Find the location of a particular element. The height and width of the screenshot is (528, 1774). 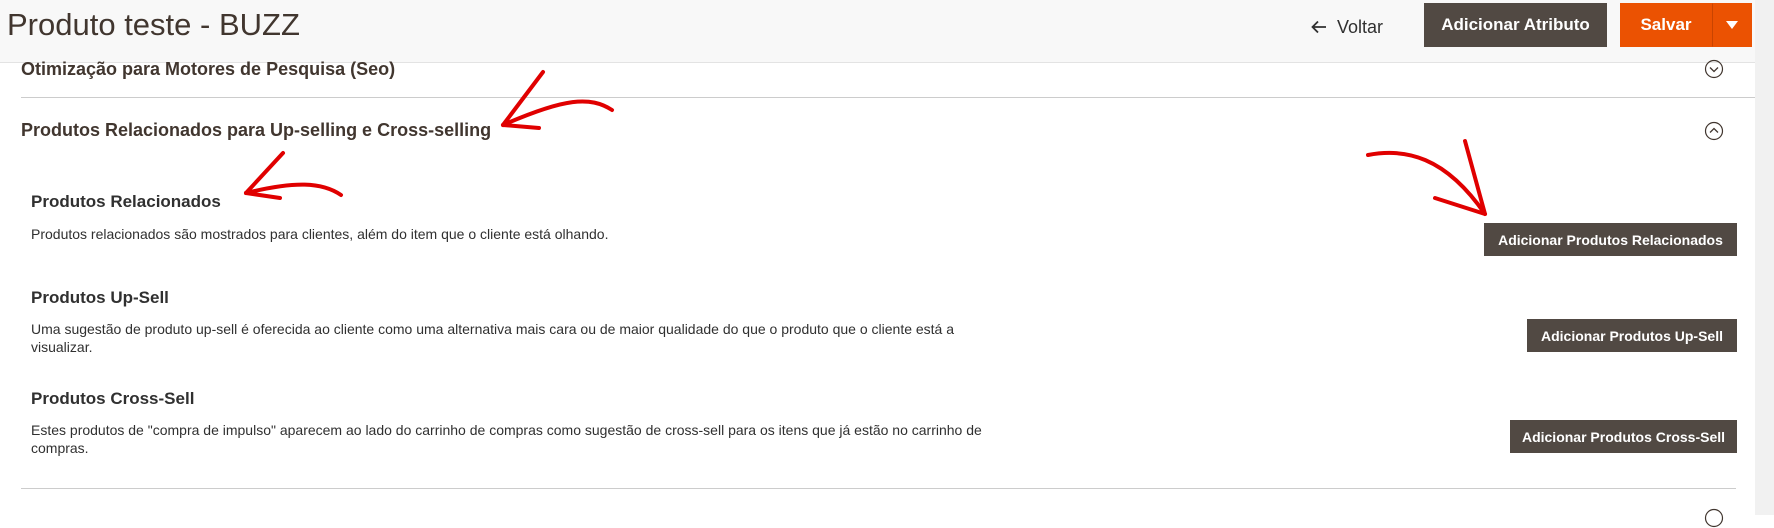

save-menu-toggle is located at coordinates (1732, 25).